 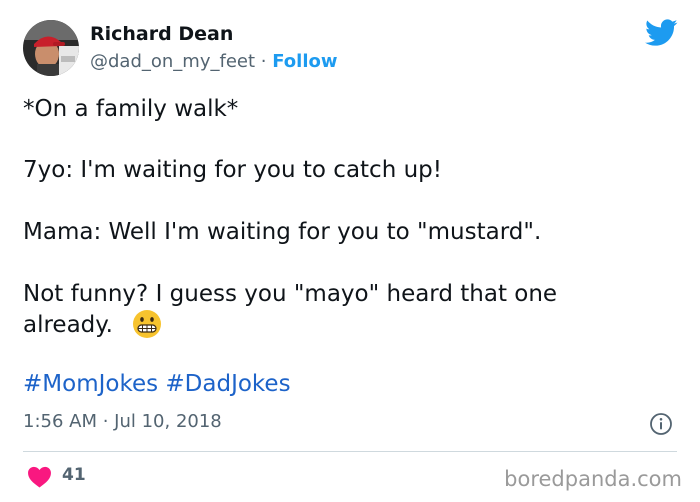 What do you see at coordinates (172, 61) in the screenshot?
I see `author-handle: @dad_on_my_feet` at bounding box center [172, 61].